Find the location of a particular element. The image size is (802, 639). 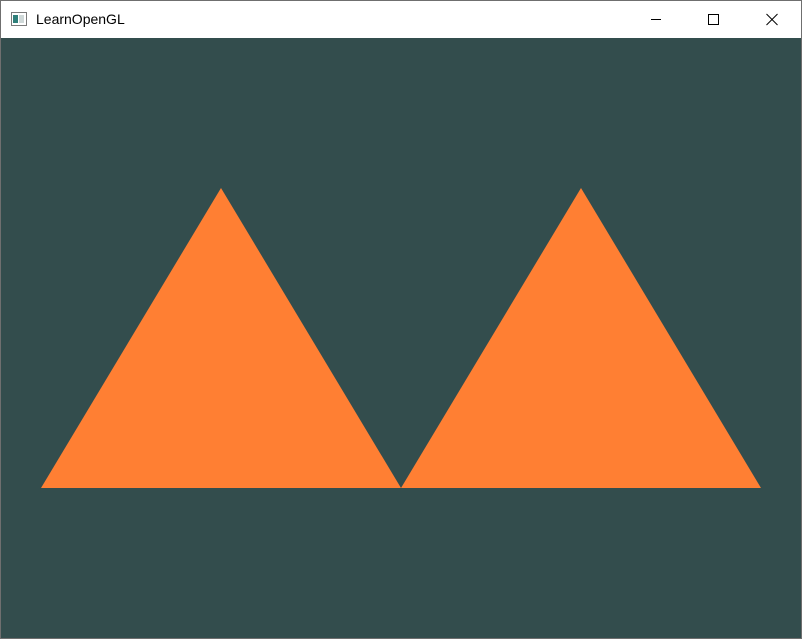

title-bar: LearnOpenGL is located at coordinates (401, 19).